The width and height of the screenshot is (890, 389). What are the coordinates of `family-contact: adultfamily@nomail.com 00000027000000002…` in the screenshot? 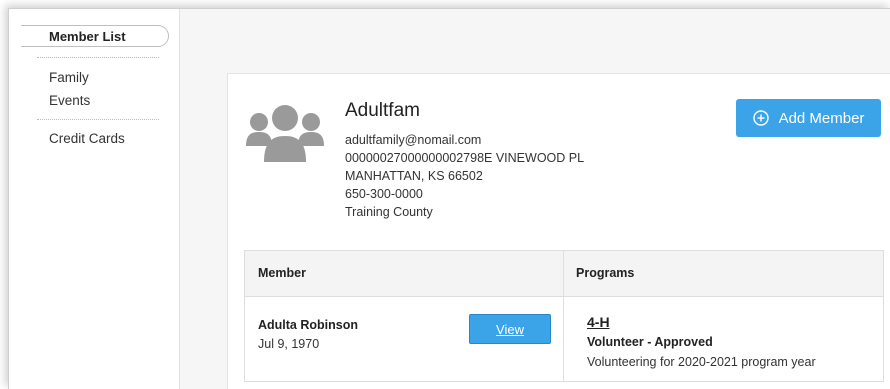 It's located at (464, 176).